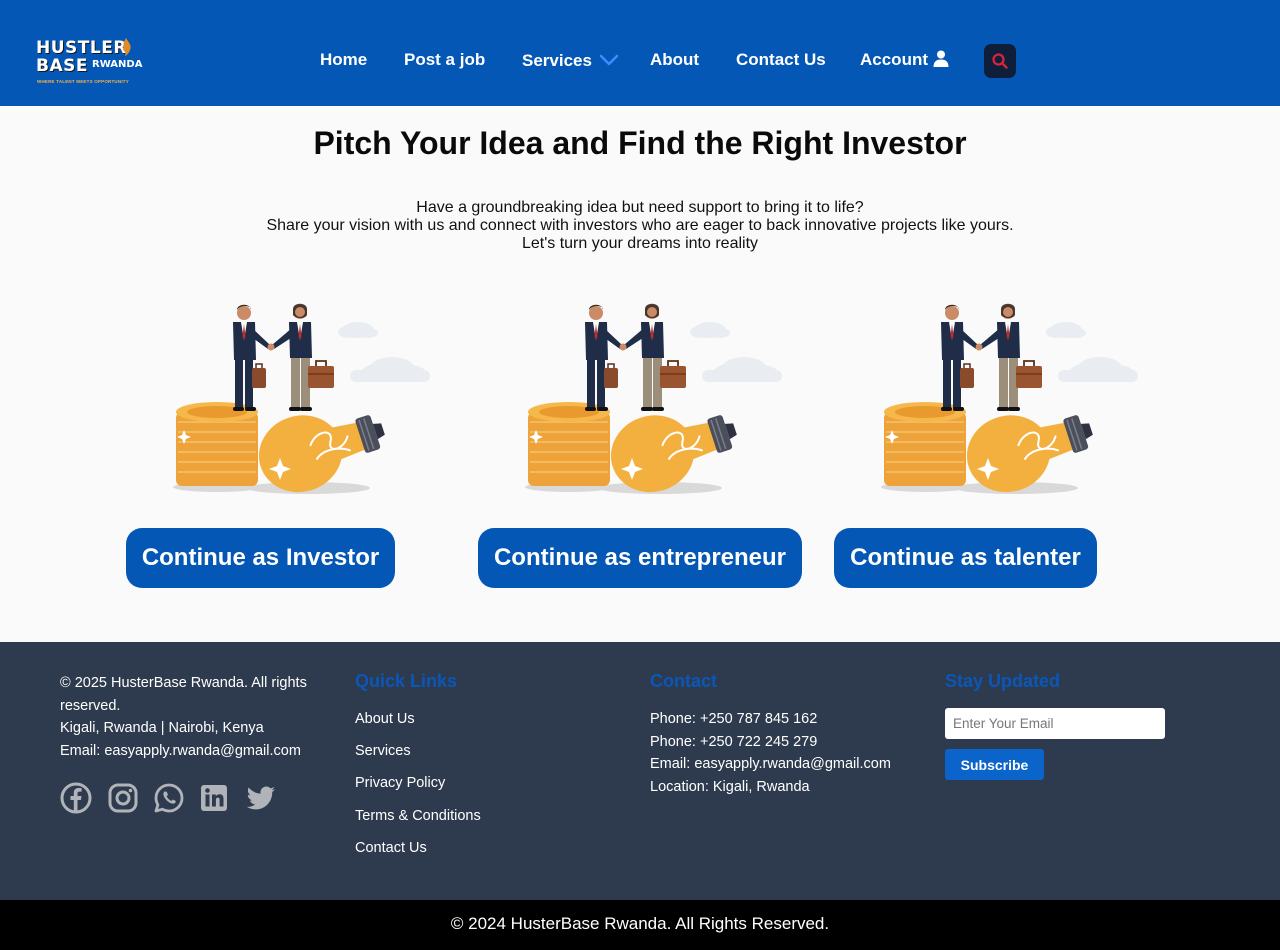 The height and width of the screenshot is (950, 1280). Describe the element at coordinates (76, 798) in the screenshot. I see `facebook-icon` at that location.